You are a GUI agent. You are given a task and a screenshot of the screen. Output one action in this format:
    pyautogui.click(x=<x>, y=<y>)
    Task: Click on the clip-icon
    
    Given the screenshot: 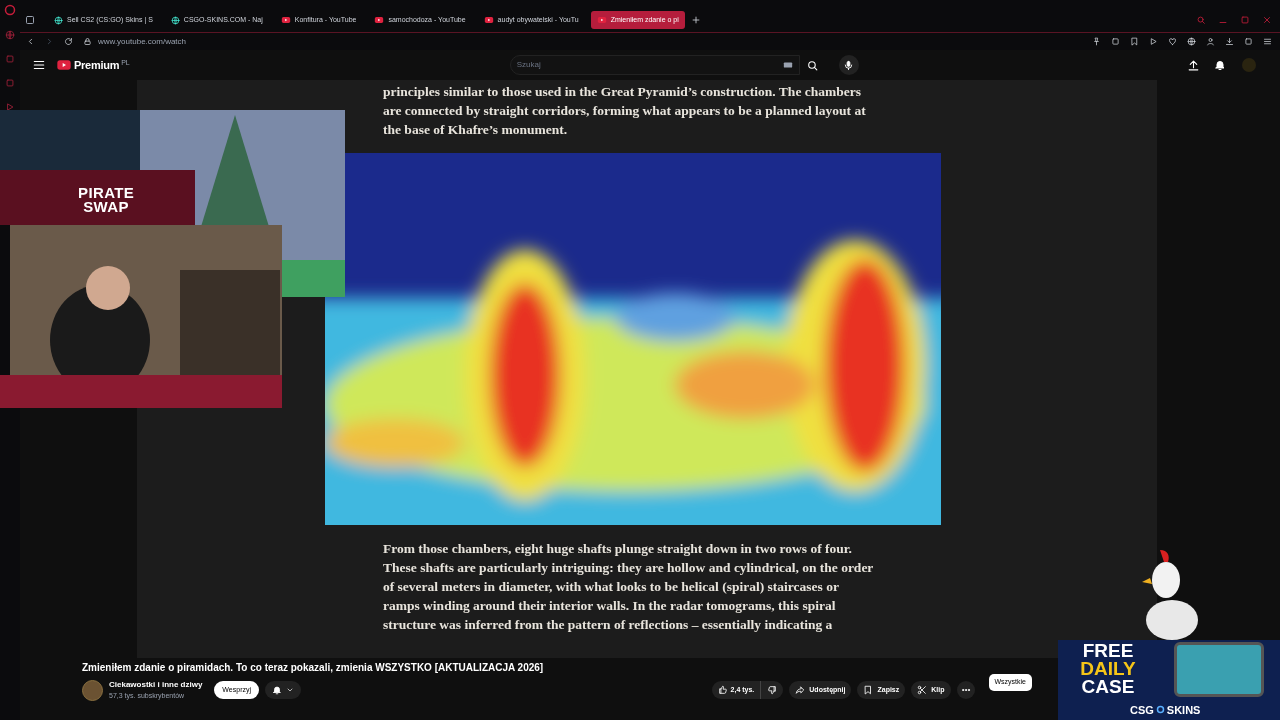 What is the action you would take?
    pyautogui.click(x=922, y=690)
    